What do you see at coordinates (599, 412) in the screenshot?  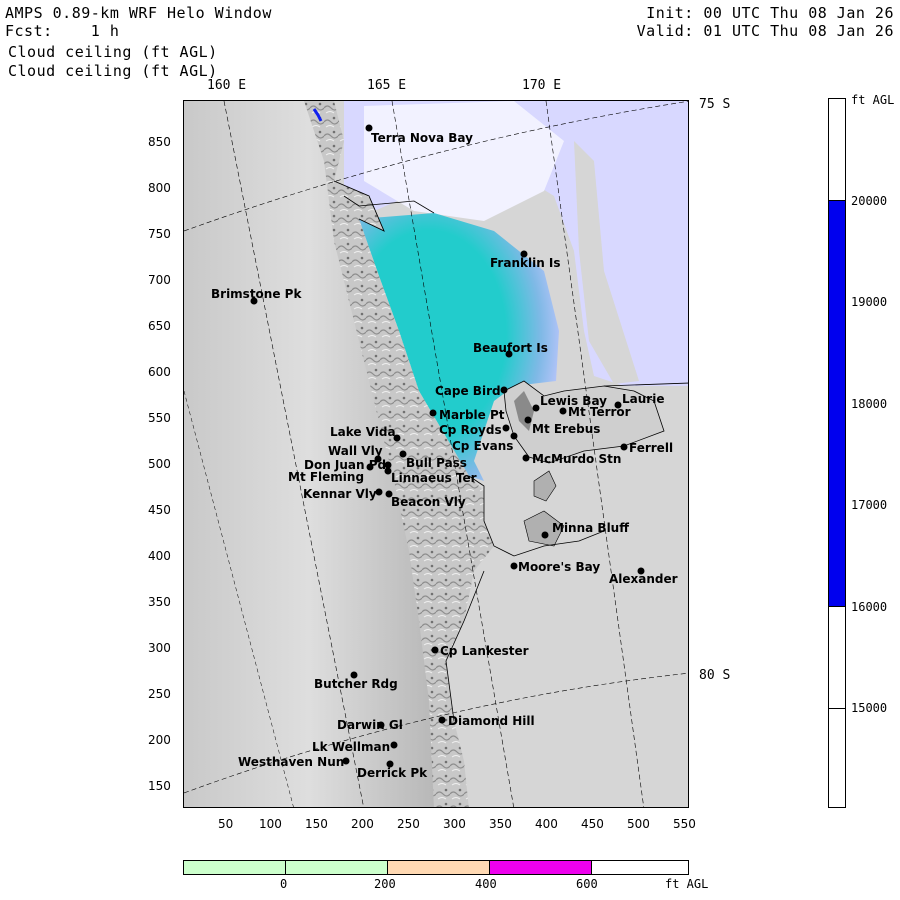 I see `label-mt-terror: Mt Terror` at bounding box center [599, 412].